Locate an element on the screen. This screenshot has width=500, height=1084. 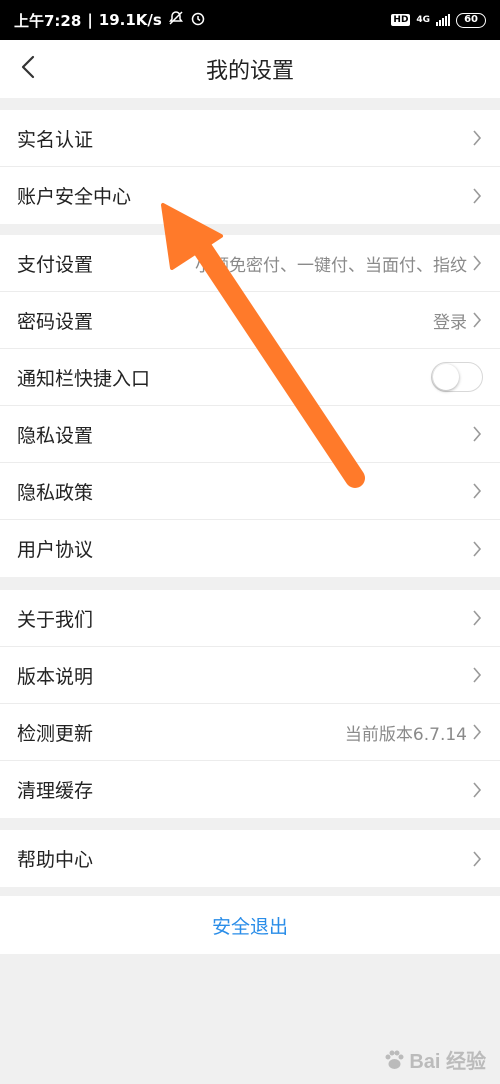
toggle-knob is located at coordinates (446, 377).